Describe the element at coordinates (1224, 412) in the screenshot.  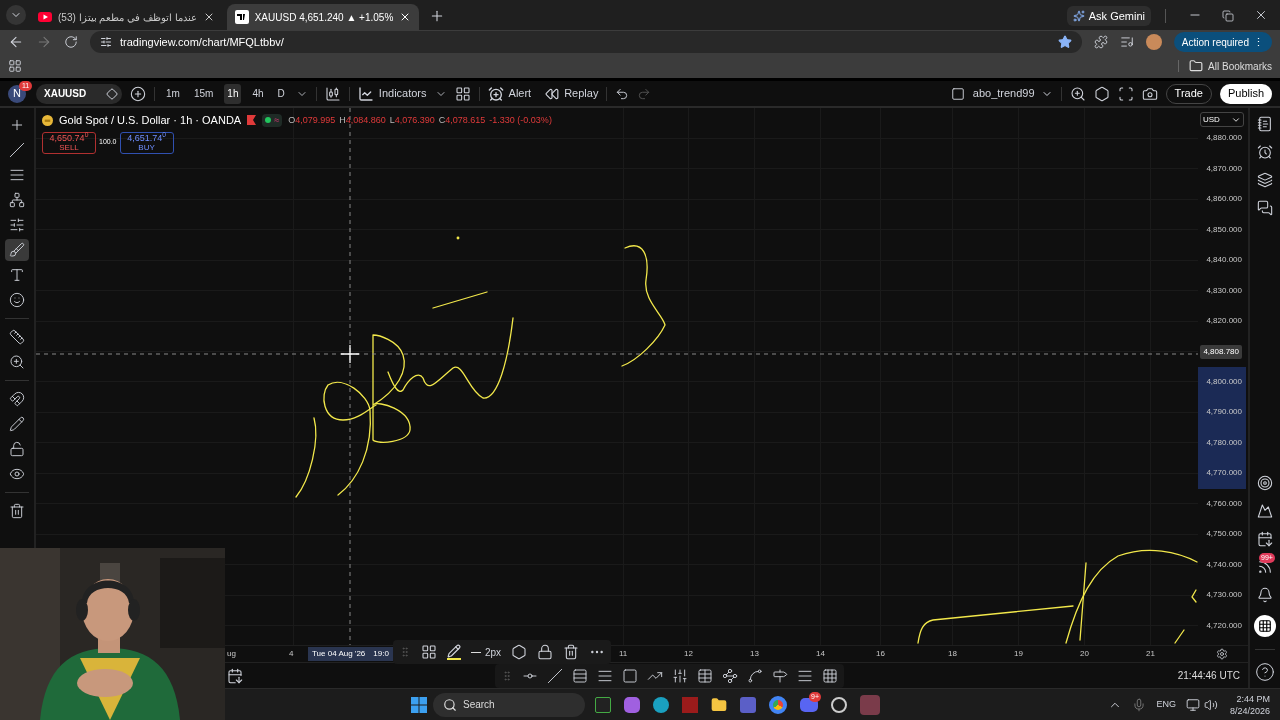
I see `price-label: 4,790.000` at that location.